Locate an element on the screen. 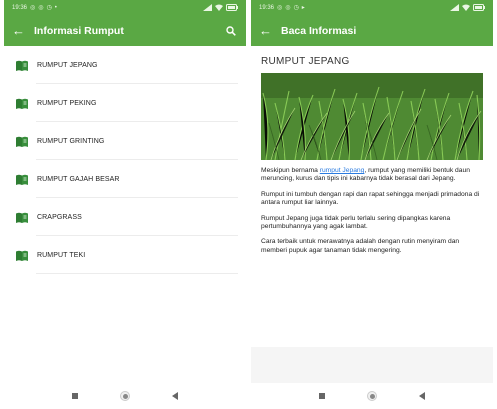 The height and width of the screenshot is (409, 497). list-item-label: CRAPGRASS is located at coordinates (59, 217).